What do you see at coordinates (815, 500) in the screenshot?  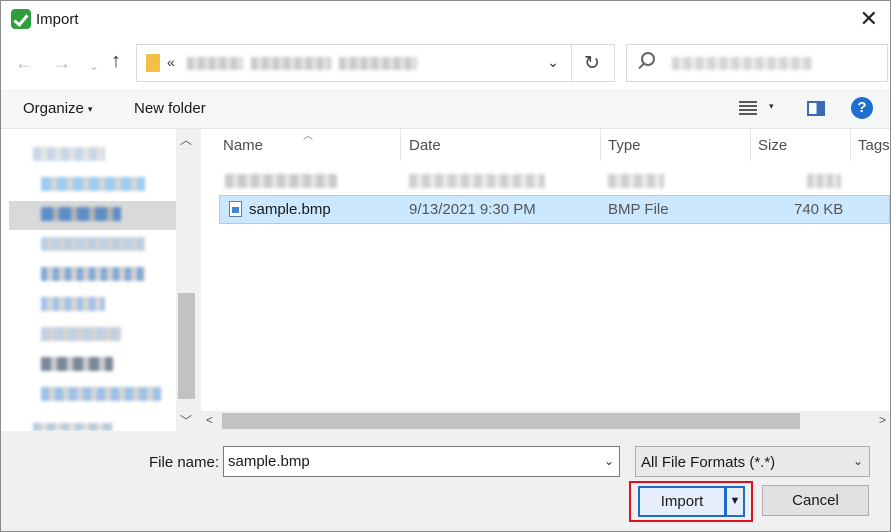 I see `cancel-button: Cancel` at bounding box center [815, 500].